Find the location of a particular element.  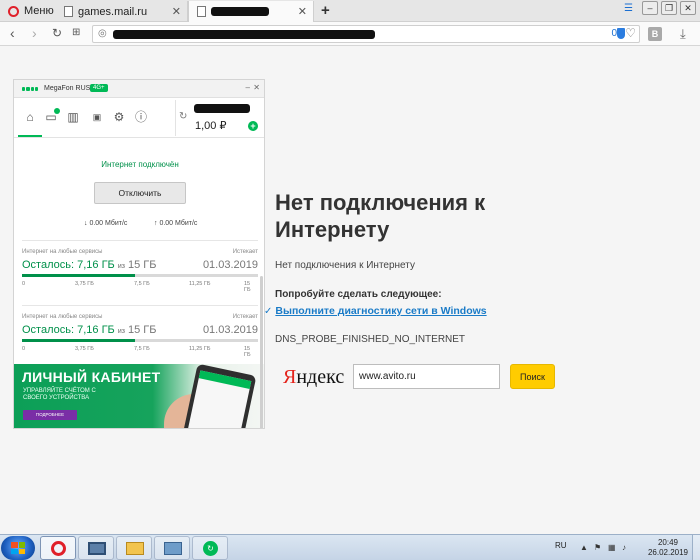

tab-active: ✕ is located at coordinates (251, 11).